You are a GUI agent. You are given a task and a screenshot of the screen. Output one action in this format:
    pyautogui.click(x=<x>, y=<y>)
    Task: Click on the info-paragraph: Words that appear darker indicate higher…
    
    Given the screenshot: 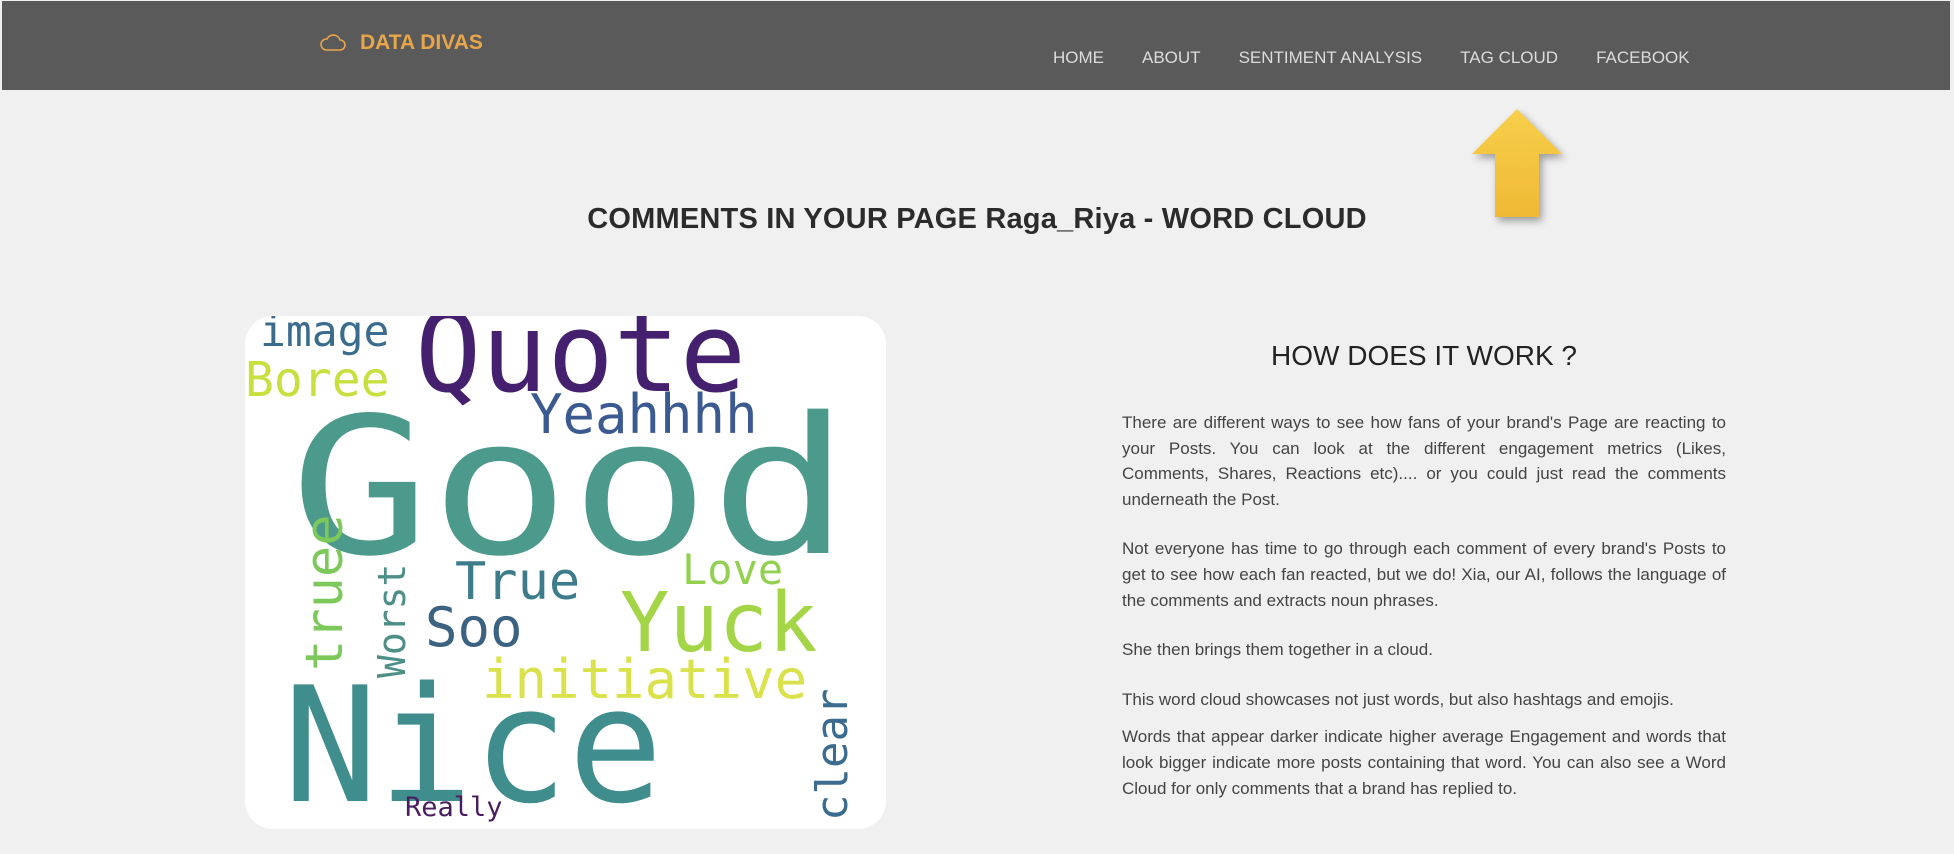 What is the action you would take?
    pyautogui.click(x=1424, y=762)
    